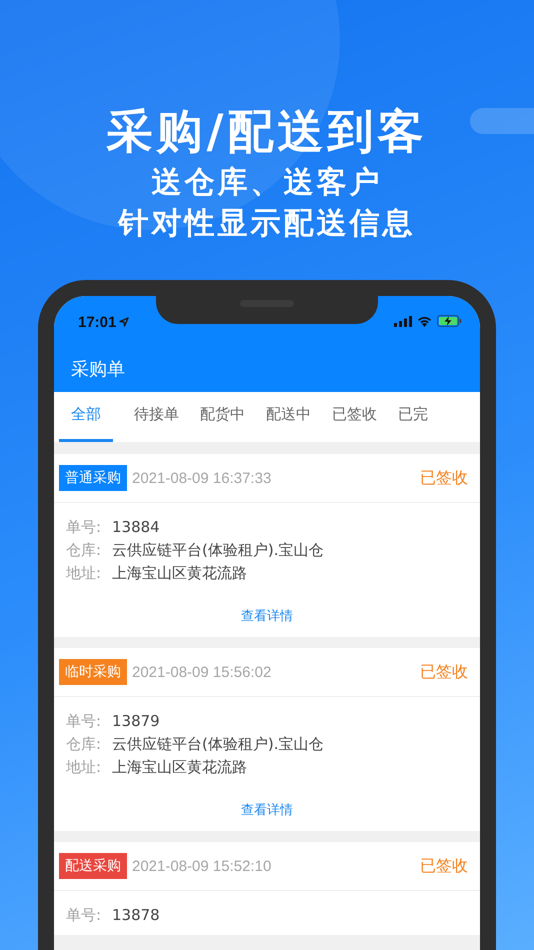 The width and height of the screenshot is (534, 950). I want to click on subtitle: 送仓库、送客户, so click(267, 183).